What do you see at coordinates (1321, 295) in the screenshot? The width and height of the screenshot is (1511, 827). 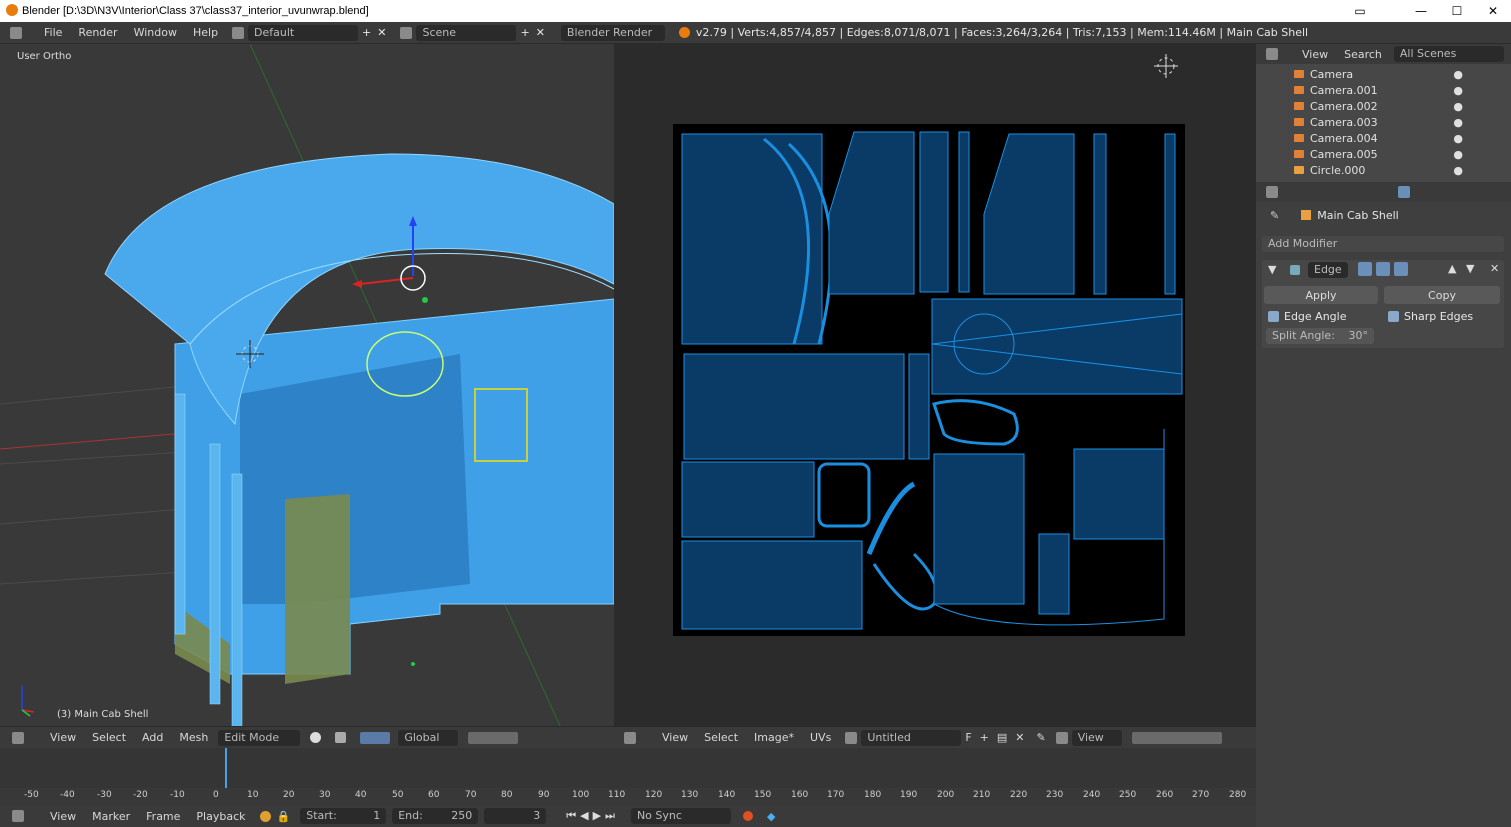 I see `apply-button: Apply` at bounding box center [1321, 295].